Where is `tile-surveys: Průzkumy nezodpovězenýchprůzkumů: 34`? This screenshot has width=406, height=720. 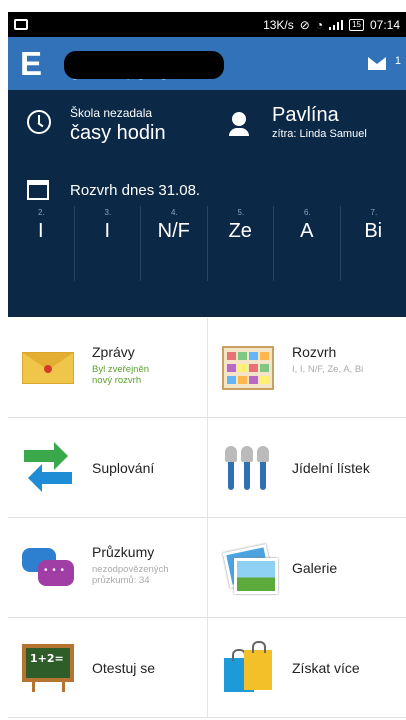 tile-surveys: Průzkumy nezodpovězenýchprůzkumů: 34 is located at coordinates (108, 568).